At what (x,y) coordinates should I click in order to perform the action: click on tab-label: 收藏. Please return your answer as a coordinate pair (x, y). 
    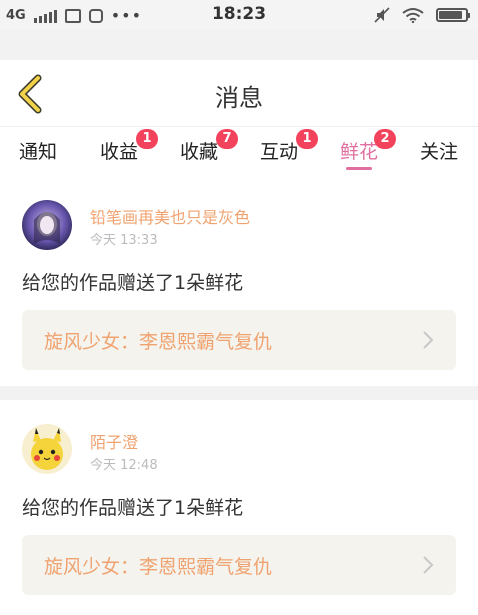
    Looking at the image, I should click on (199, 152).